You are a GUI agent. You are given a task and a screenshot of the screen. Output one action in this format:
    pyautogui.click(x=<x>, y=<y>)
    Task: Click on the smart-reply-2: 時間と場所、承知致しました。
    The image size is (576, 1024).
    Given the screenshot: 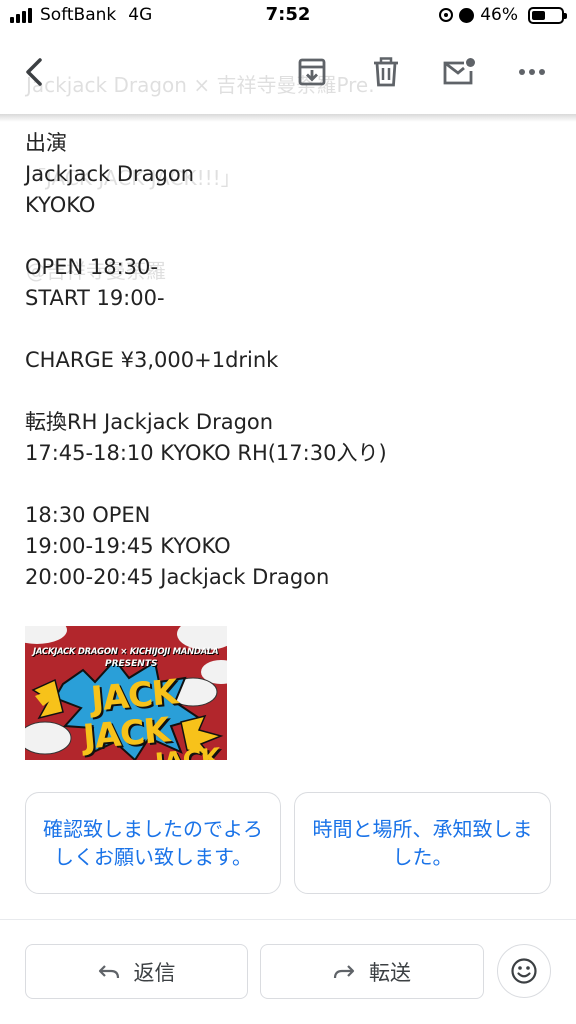 What is the action you would take?
    pyautogui.click(x=422, y=843)
    